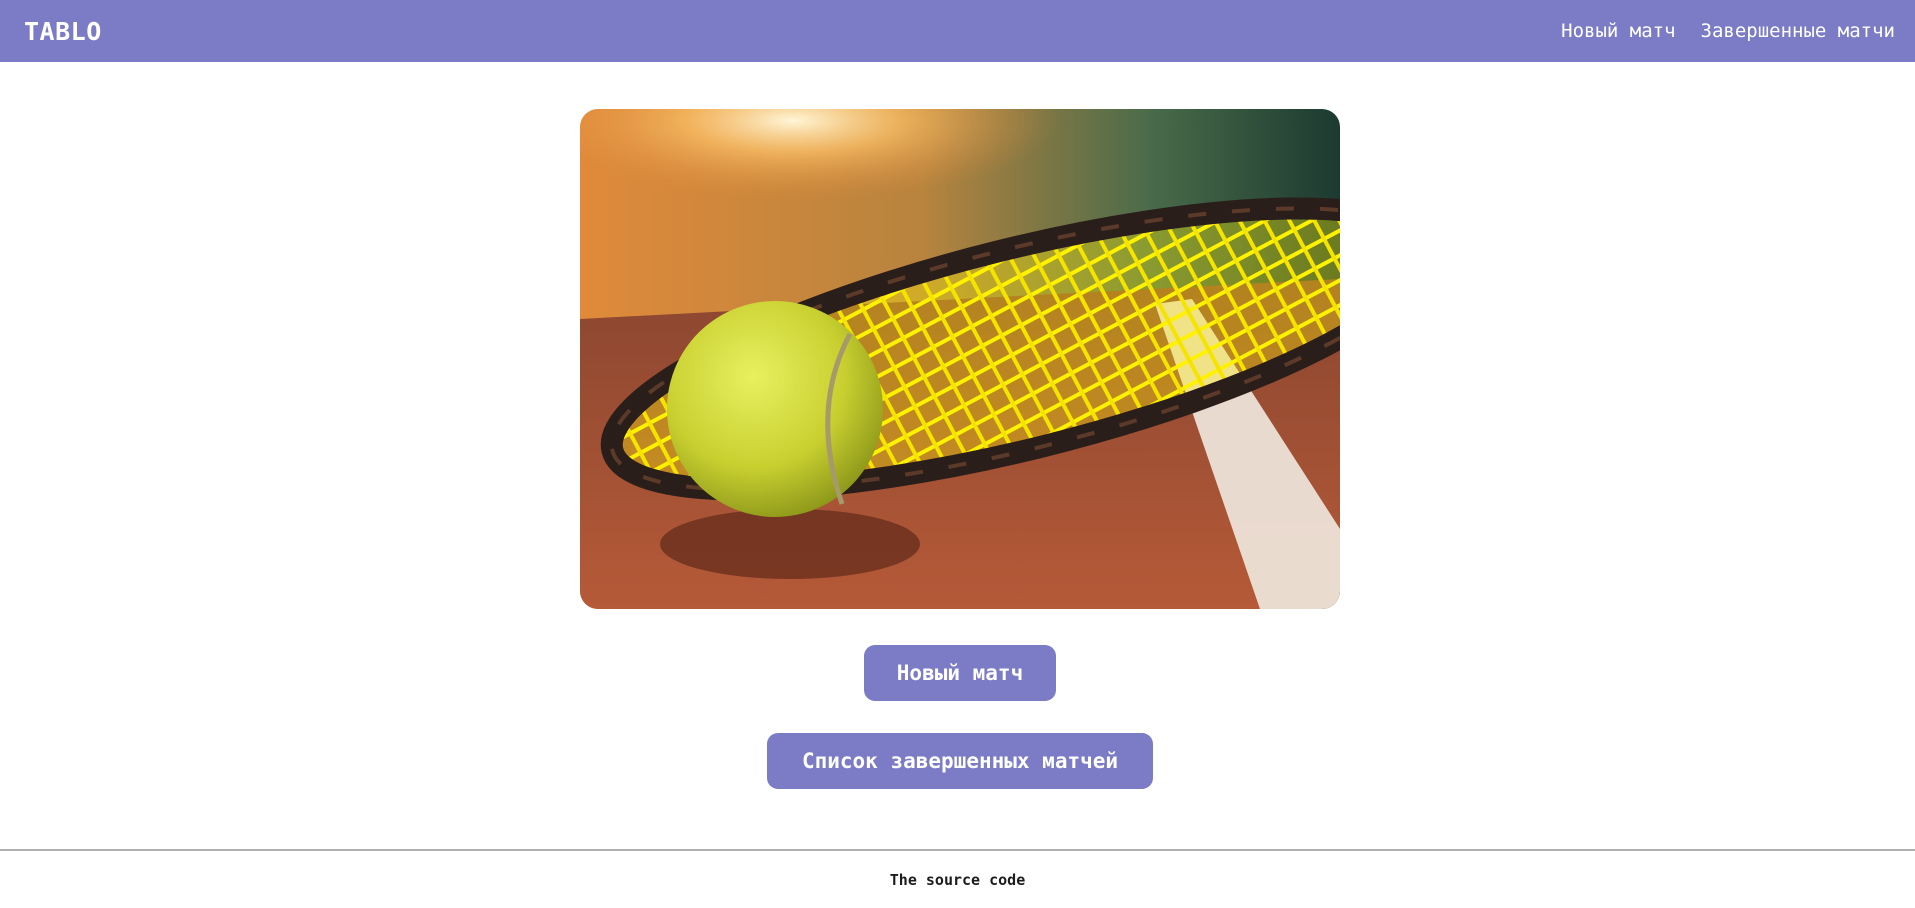 Image resolution: width=1915 pixels, height=908 pixels. I want to click on nav-link-finished-matches: Завершенные матчи, so click(1798, 31).